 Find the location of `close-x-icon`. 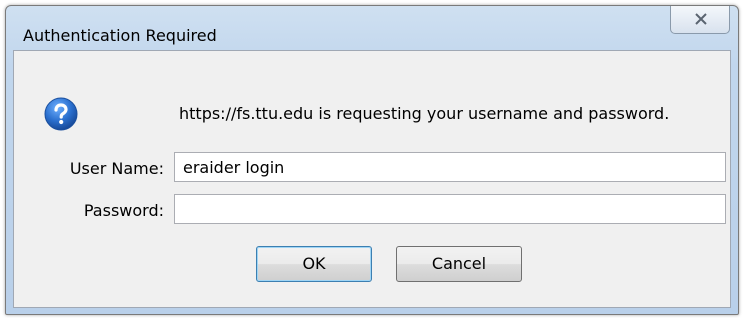

close-x-icon is located at coordinates (701, 19).